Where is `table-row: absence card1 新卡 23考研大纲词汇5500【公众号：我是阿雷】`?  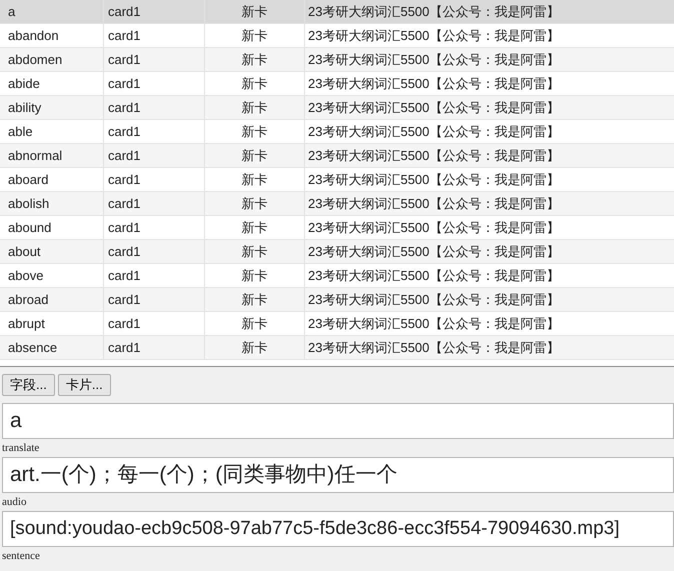 table-row: absence card1 新卡 23考研大纲词汇5500【公众号：我是阿雷】 is located at coordinates (337, 348).